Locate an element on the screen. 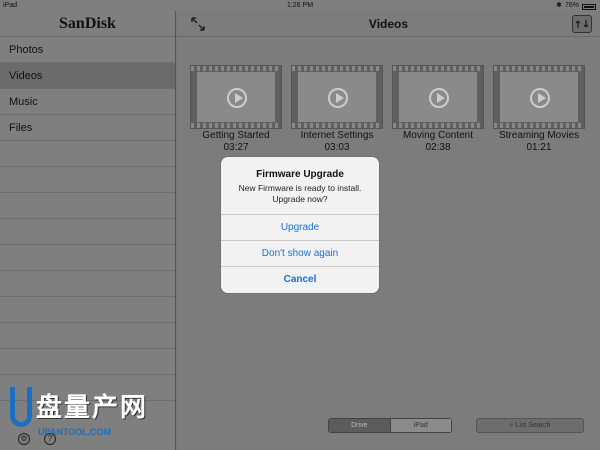 This screenshot has height=450, width=600. video-duration: 01:21 is located at coordinates (539, 147).